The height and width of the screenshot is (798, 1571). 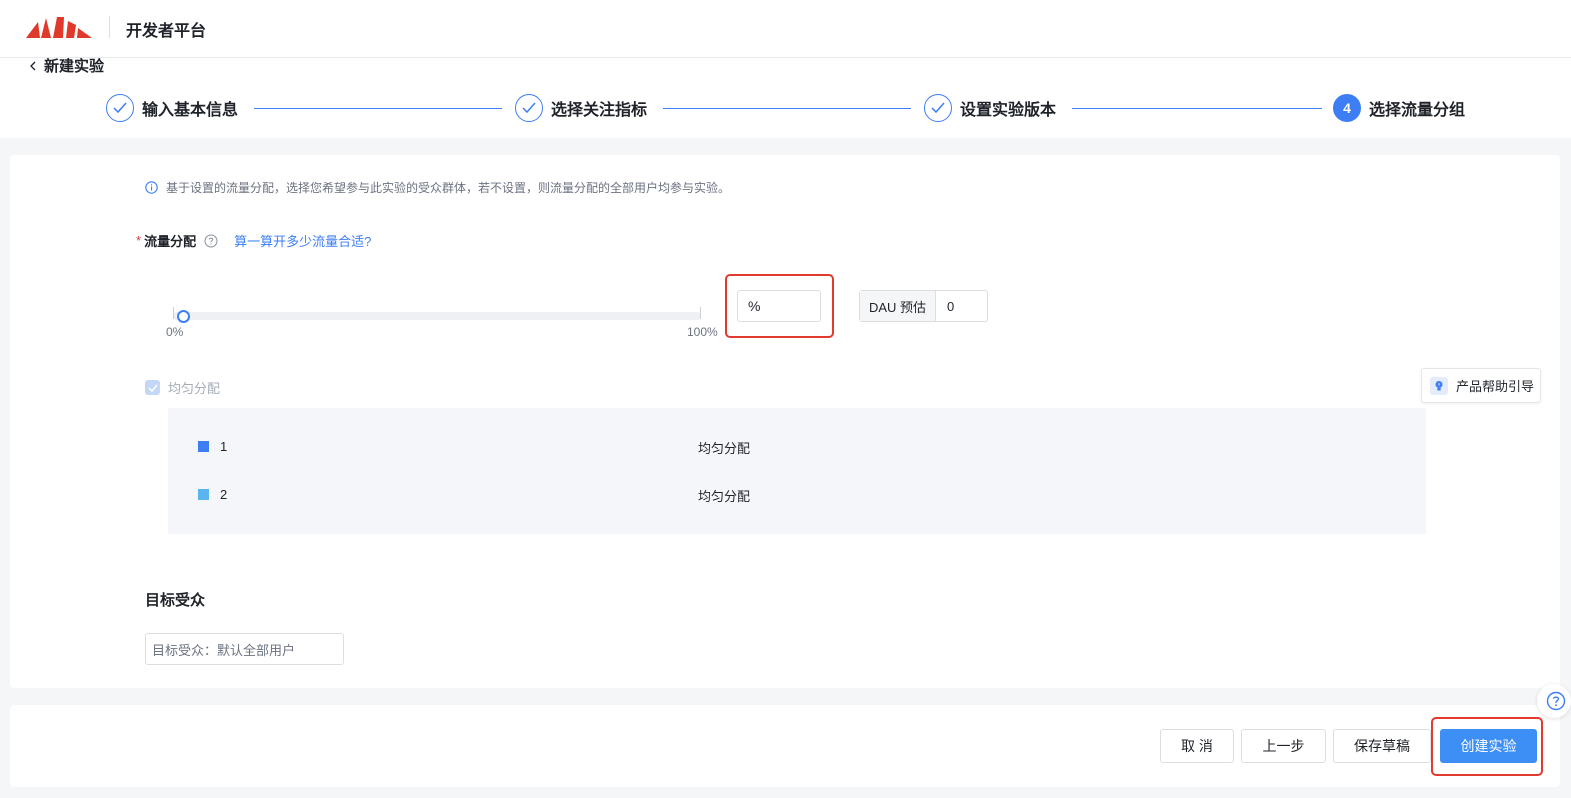 I want to click on logo-icon, so click(x=59, y=27).